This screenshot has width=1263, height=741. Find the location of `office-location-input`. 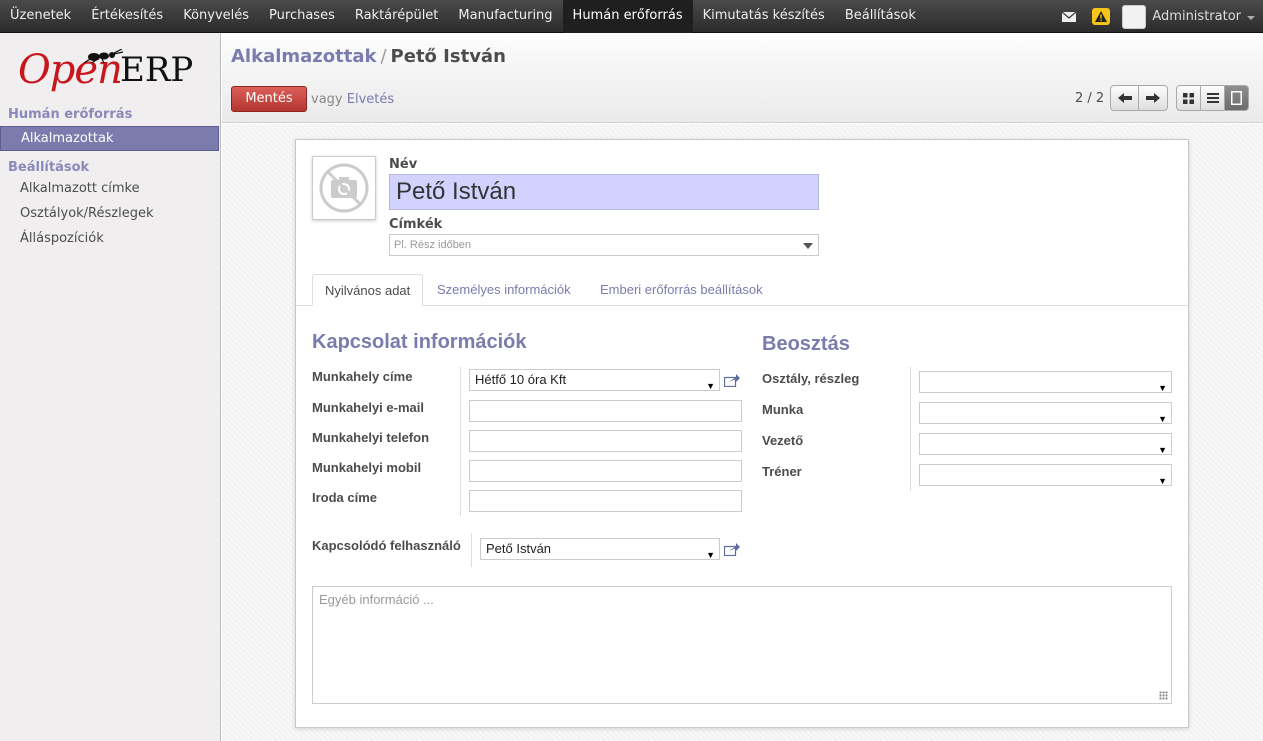

office-location-input is located at coordinates (605, 501).